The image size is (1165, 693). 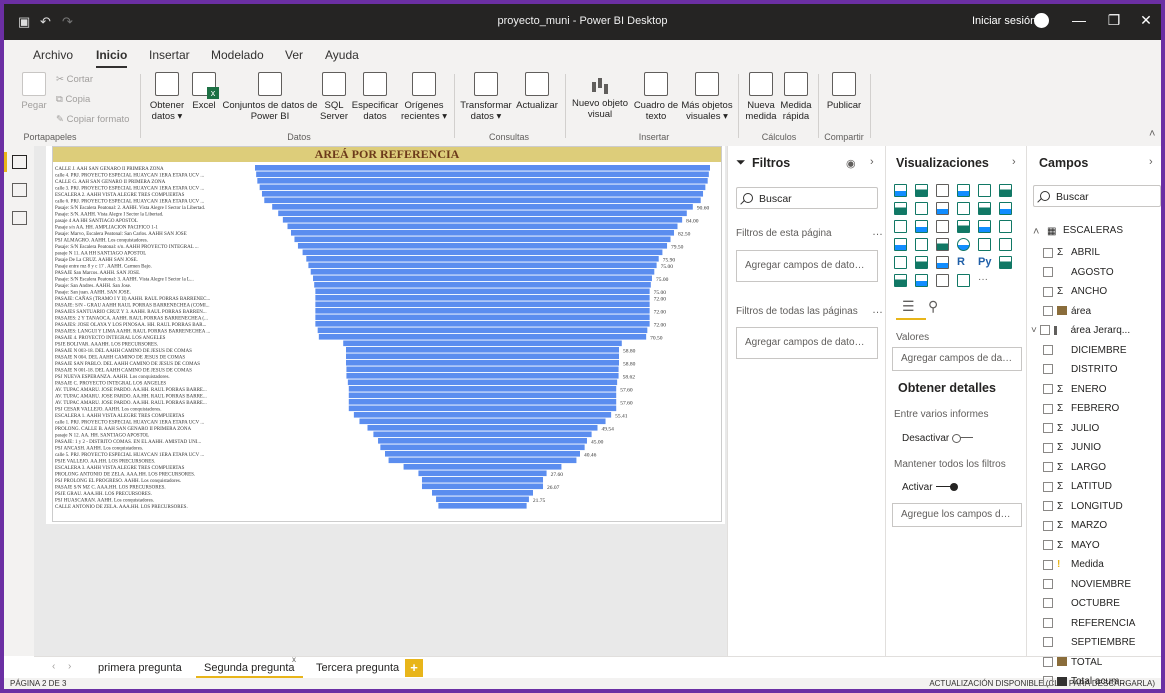 What do you see at coordinates (1079, 20) in the screenshot?
I see `minimize-icon: —` at bounding box center [1079, 20].